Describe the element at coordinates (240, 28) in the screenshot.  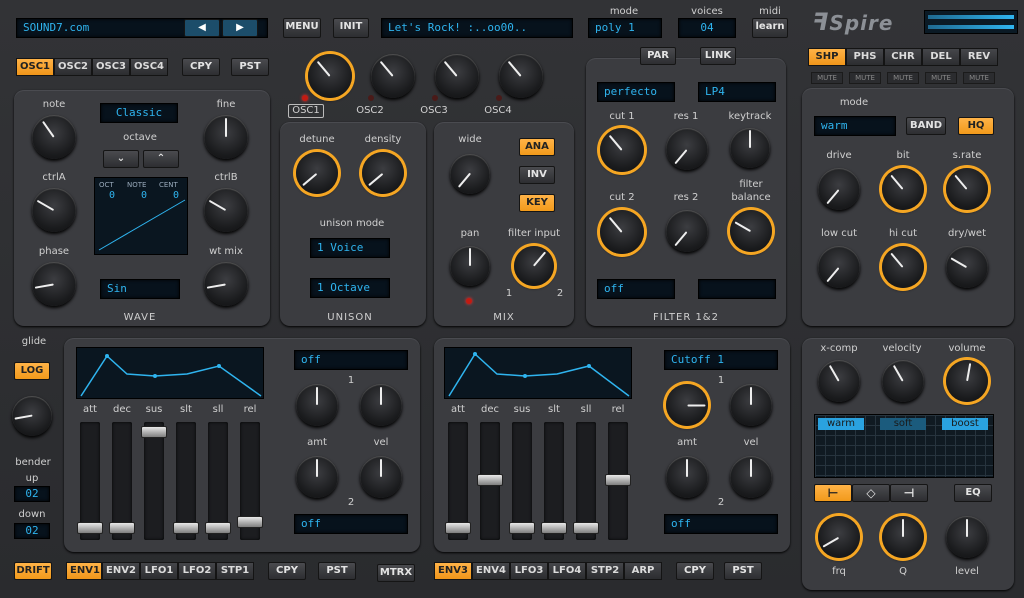
I see `preset-next-button: ▶` at that location.